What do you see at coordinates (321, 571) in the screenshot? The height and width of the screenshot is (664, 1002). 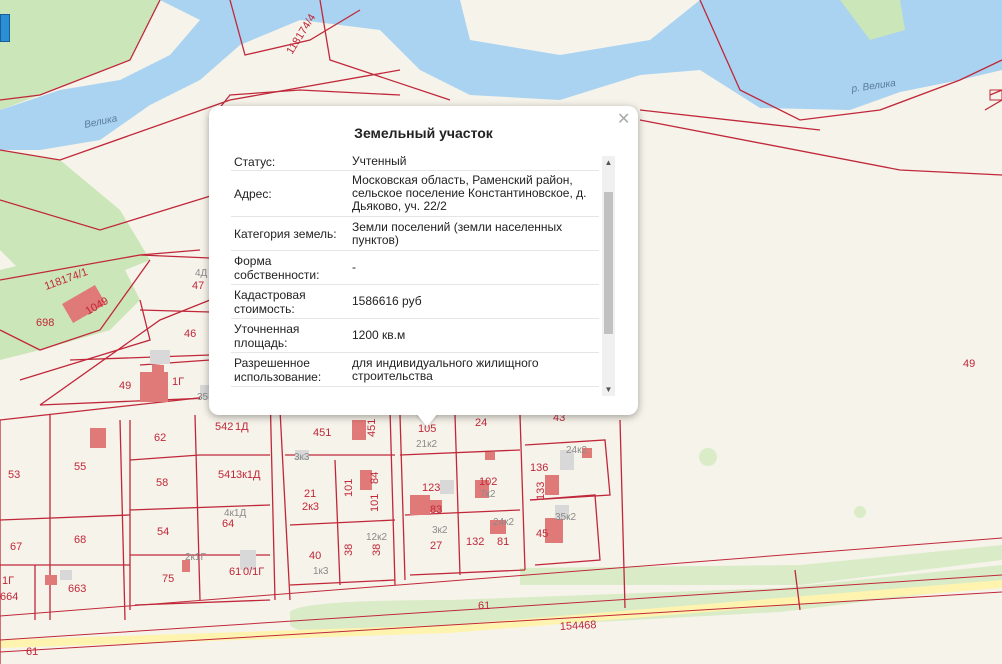 I see `parcel-label: 1к3` at bounding box center [321, 571].